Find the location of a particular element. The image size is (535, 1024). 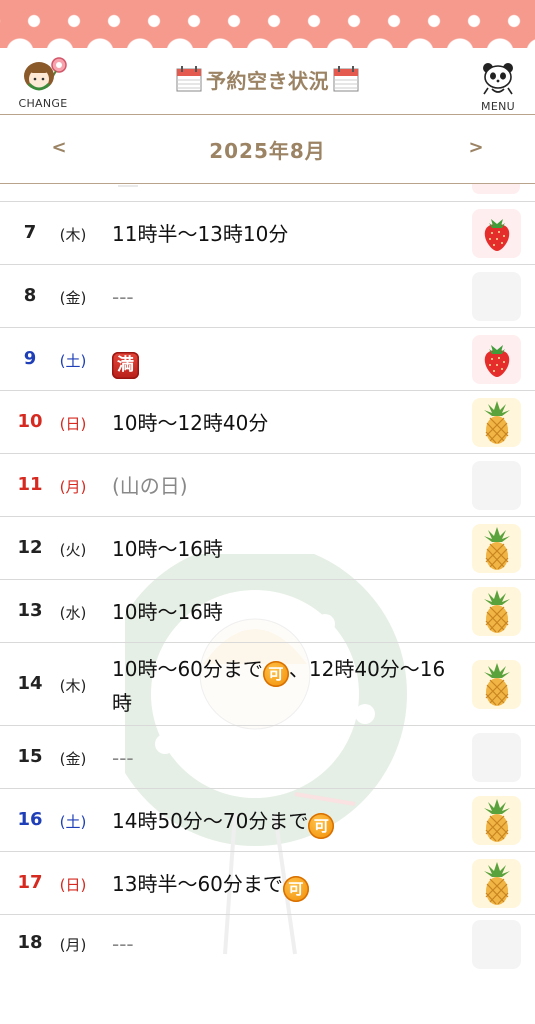

change-button: CHANGE is located at coordinates (43, 82).